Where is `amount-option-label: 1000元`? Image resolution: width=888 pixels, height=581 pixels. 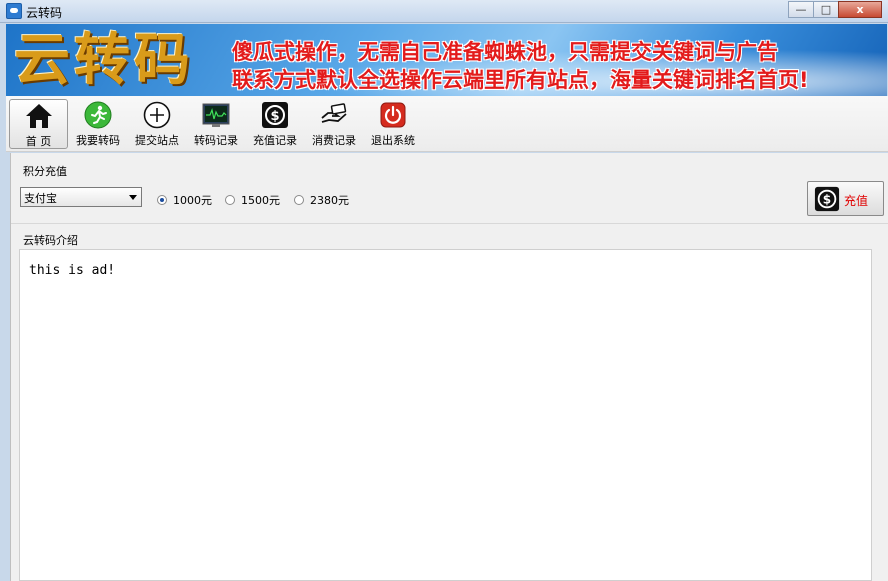
amount-option-label: 1000元 is located at coordinates (192, 200).